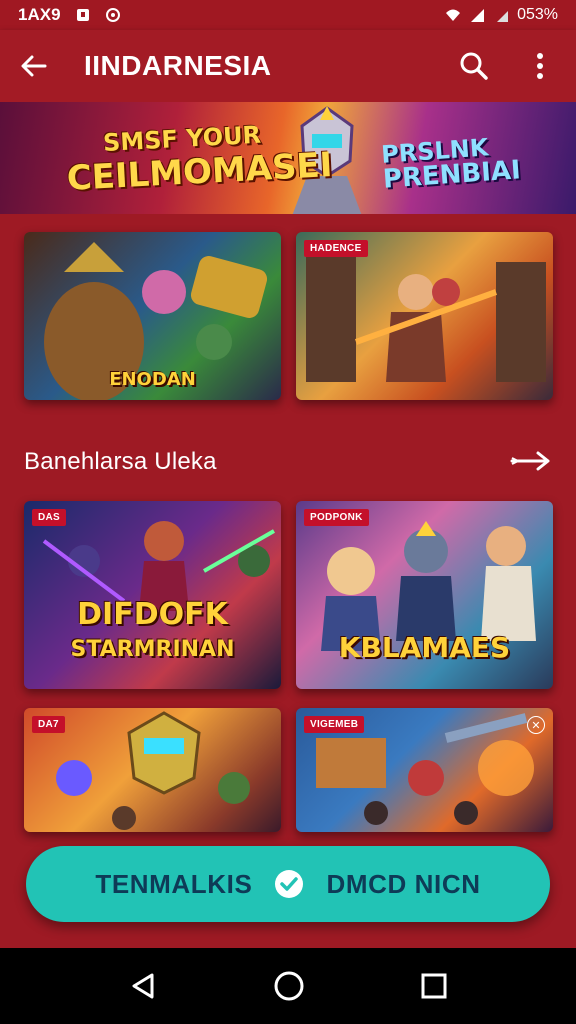  I want to click on cta-label-right: DMCD NICN, so click(403, 883).